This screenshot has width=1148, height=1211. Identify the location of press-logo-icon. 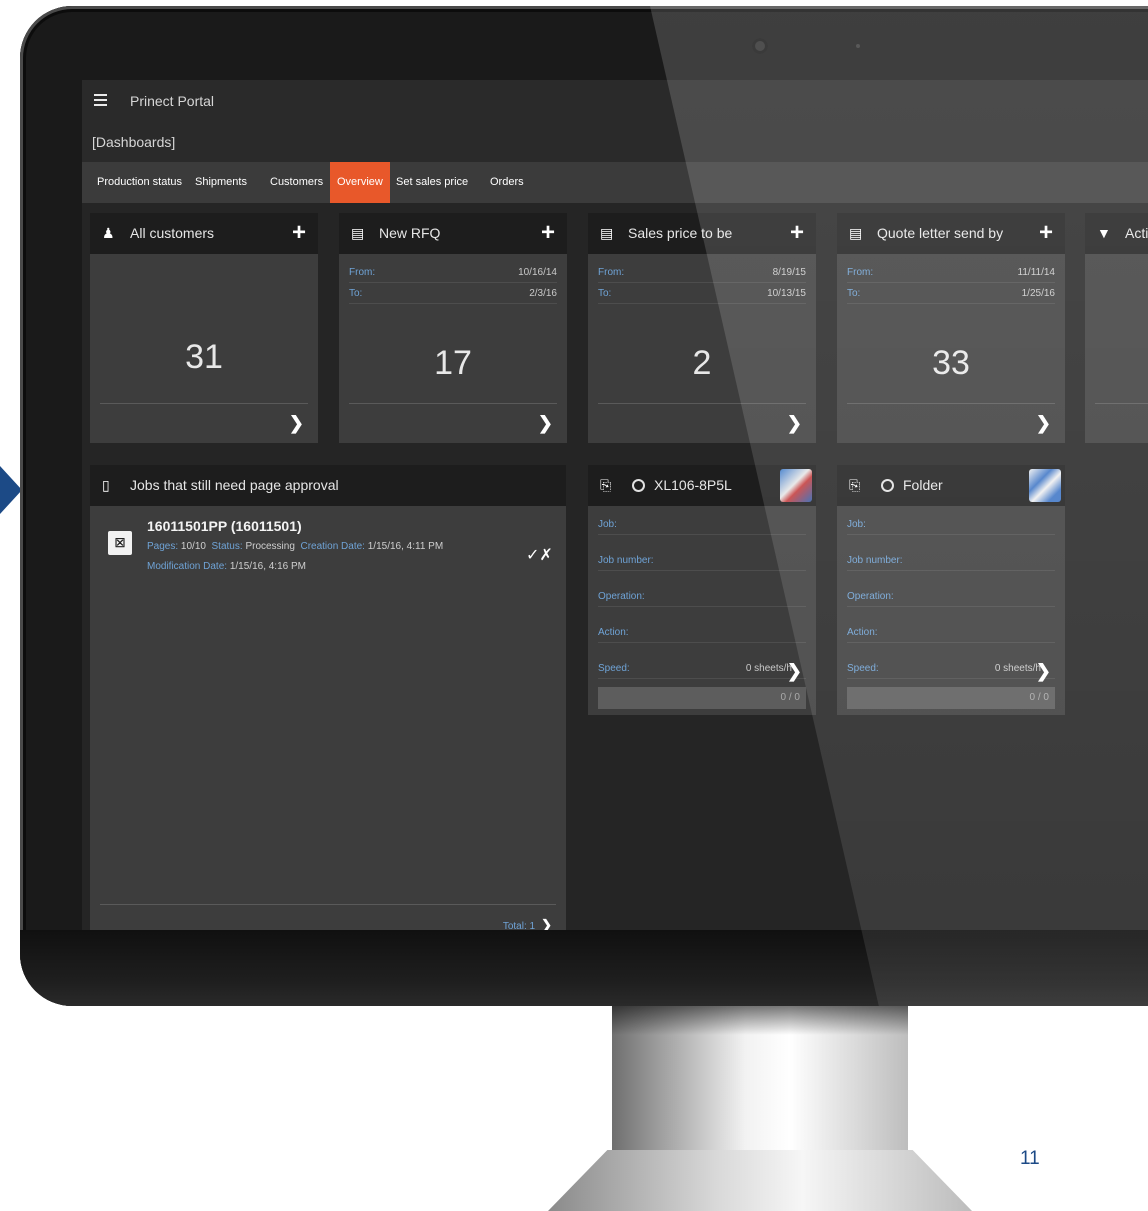
(796, 485).